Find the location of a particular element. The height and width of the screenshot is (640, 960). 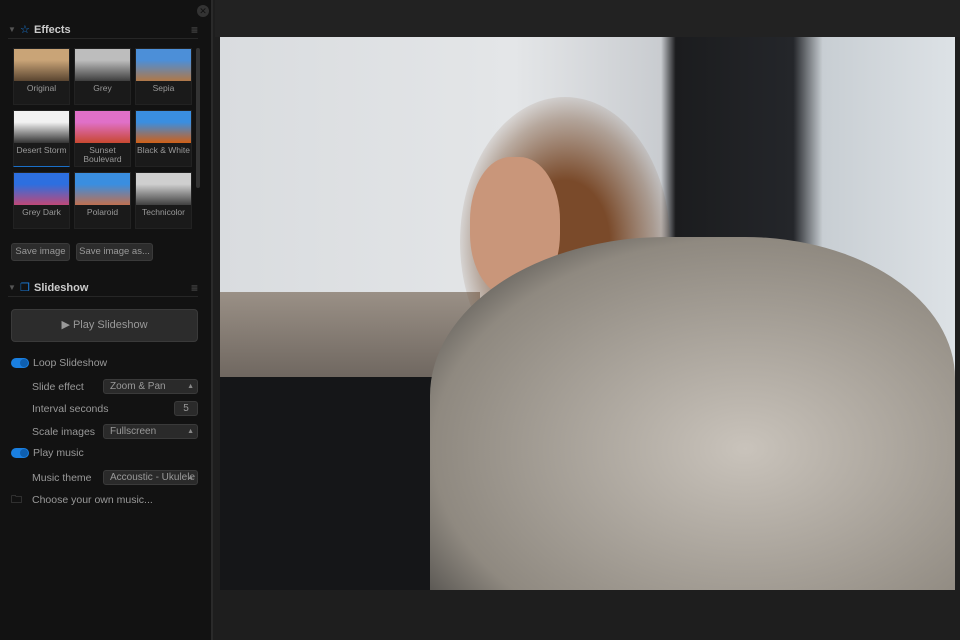

slideshow-header: ▼ ❐ Slideshow ≡ is located at coordinates (103, 288).